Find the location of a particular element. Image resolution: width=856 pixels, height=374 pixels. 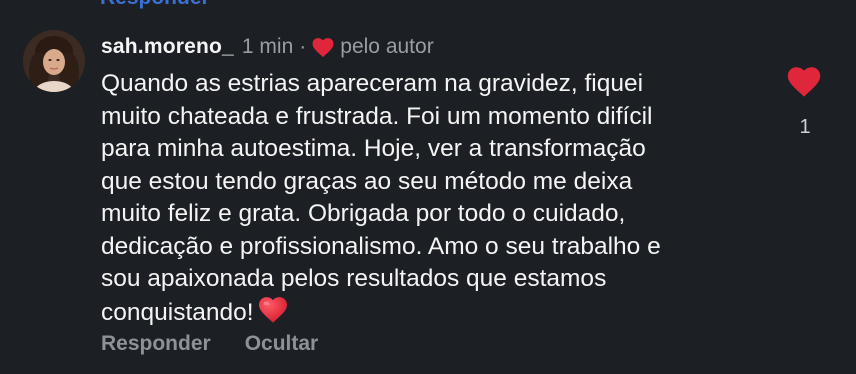

reply-button: Responder is located at coordinates (156, 344).